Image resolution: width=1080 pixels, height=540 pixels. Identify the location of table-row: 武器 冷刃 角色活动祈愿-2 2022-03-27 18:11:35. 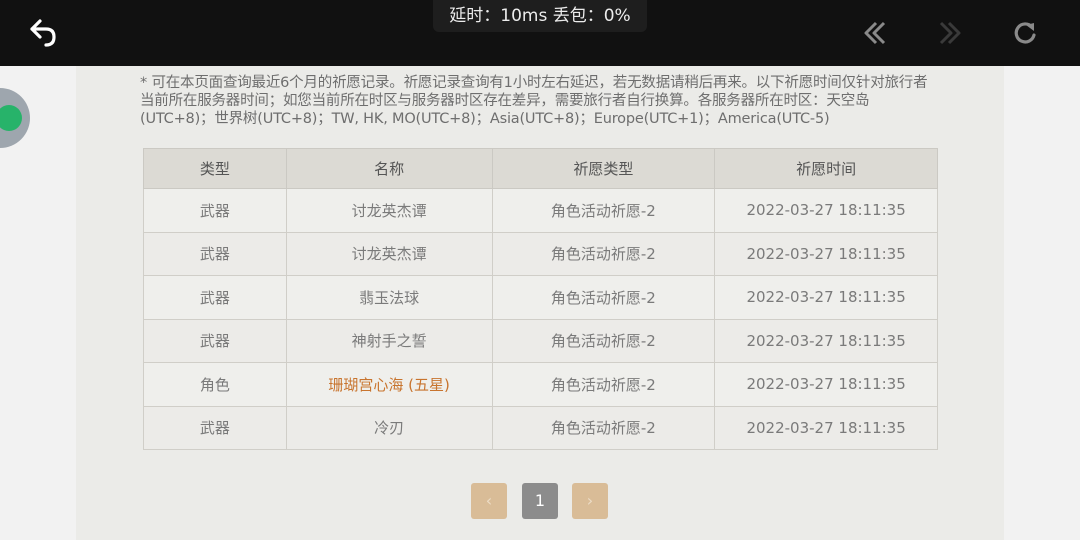
(540, 427).